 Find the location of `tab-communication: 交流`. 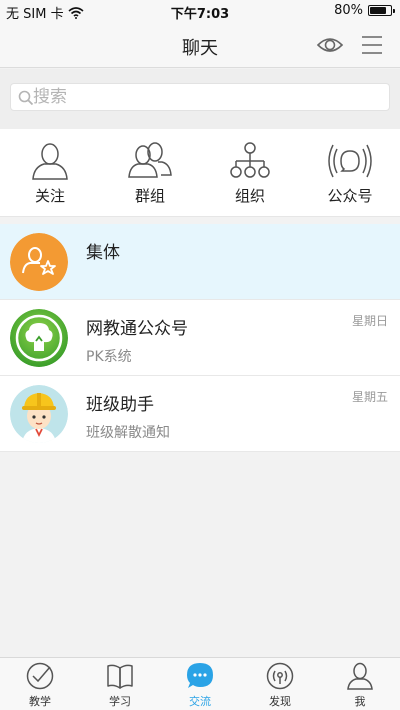

tab-communication: 交流 is located at coordinates (200, 684).